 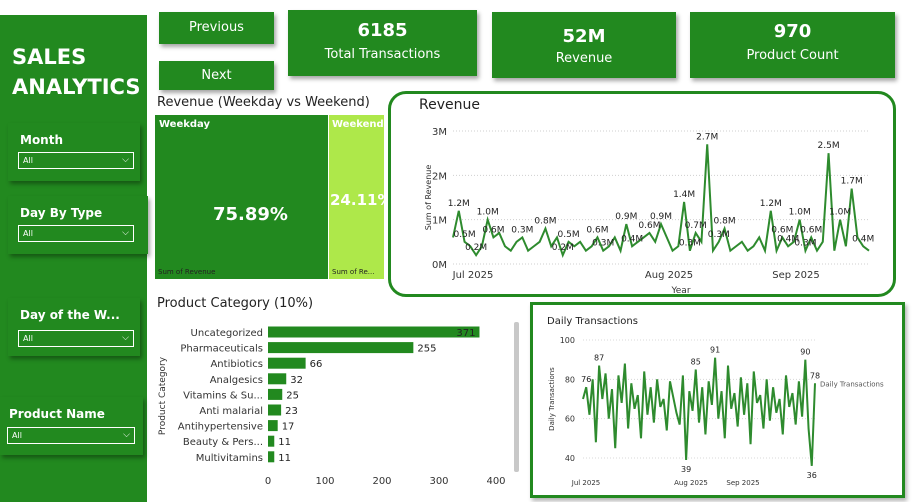 What do you see at coordinates (28, 233) in the screenshot?
I see `day-by-type-dropdown-value: All` at bounding box center [28, 233].